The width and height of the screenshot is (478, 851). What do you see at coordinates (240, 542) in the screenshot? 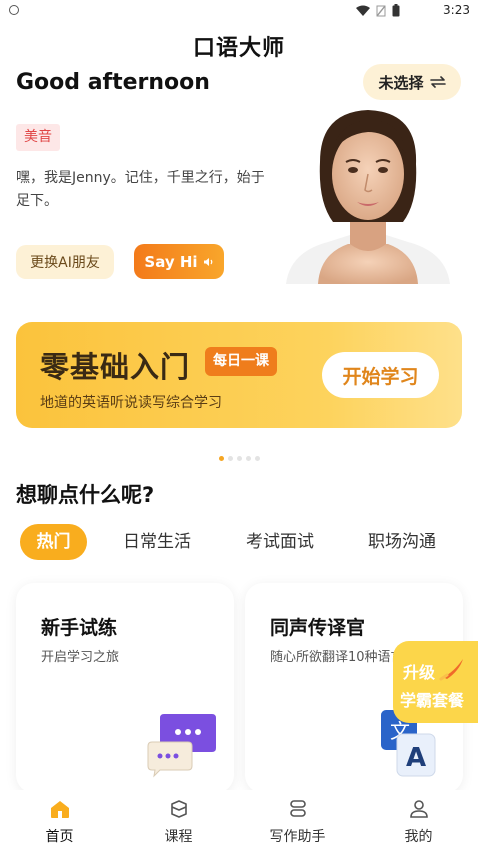
I see `topic-tabs: 热门 日常生活 考试面试 职场沟通` at bounding box center [240, 542].